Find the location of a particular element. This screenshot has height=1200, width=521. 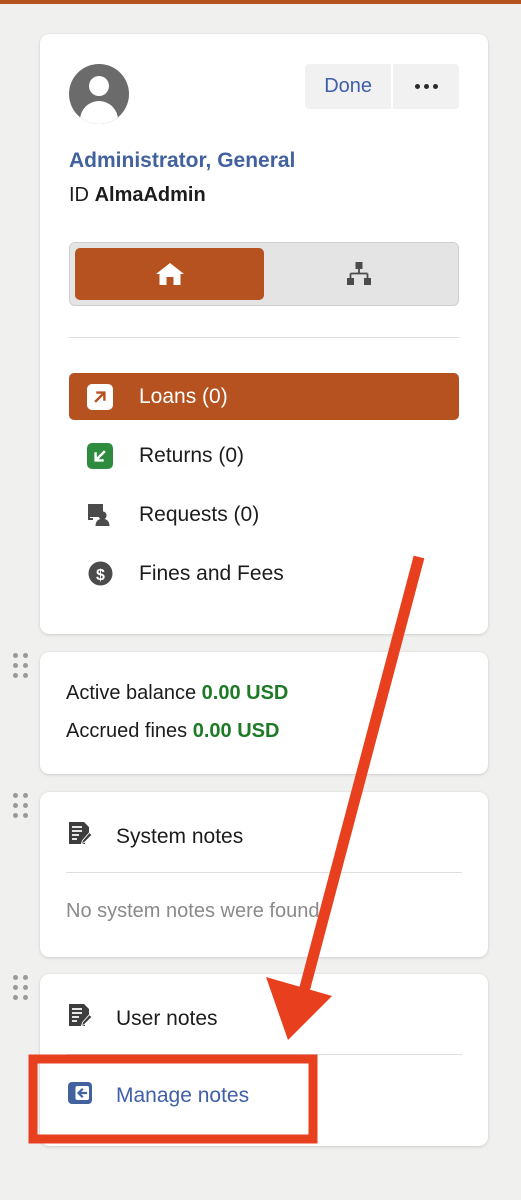

accrued-fines-label: Accrued fines is located at coordinates (127, 731).